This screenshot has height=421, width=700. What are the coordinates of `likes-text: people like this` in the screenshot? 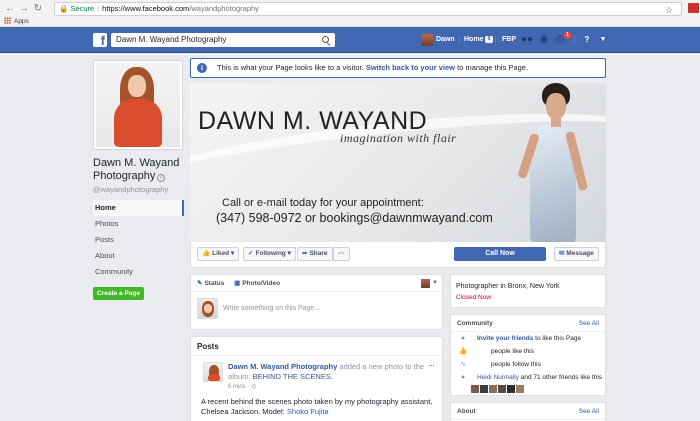 It's located at (512, 351).